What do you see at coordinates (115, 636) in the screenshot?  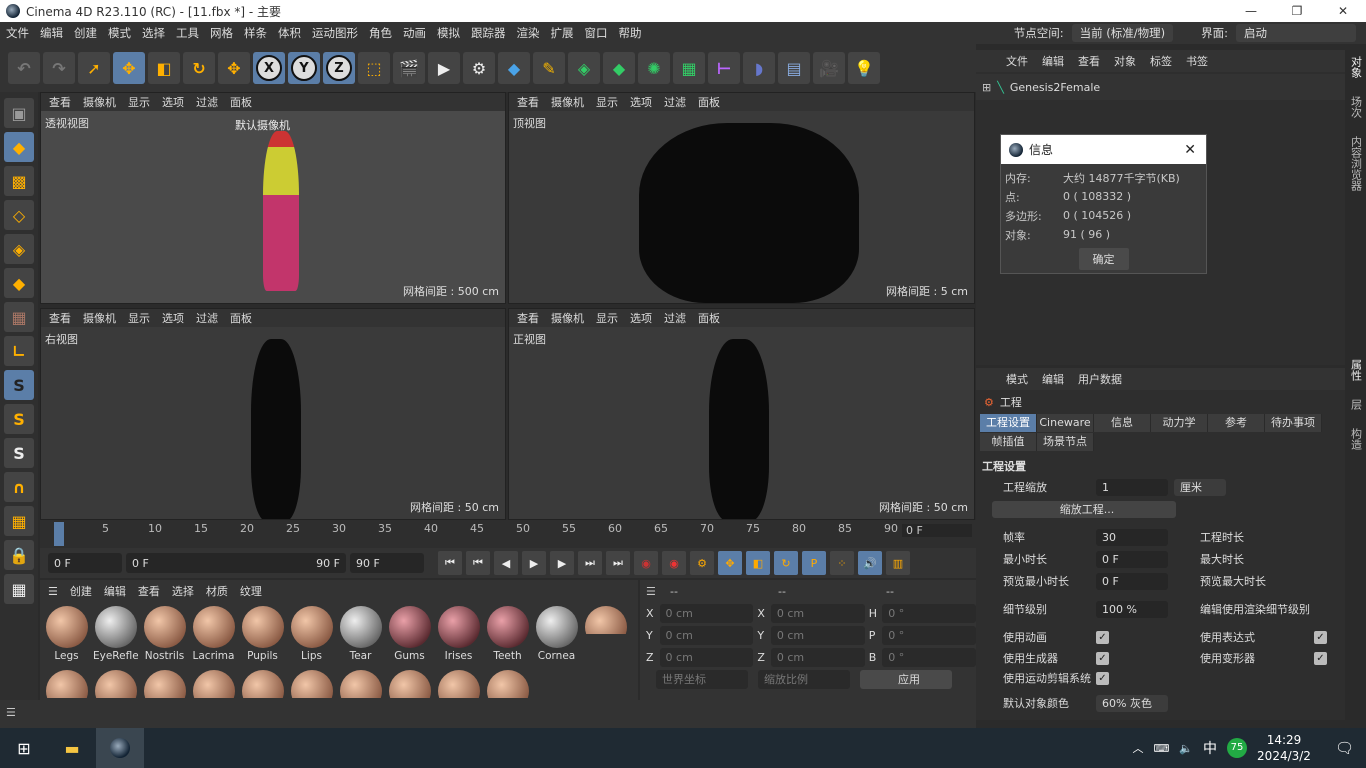 I see `material-item: EyeRefle` at bounding box center [115, 636].